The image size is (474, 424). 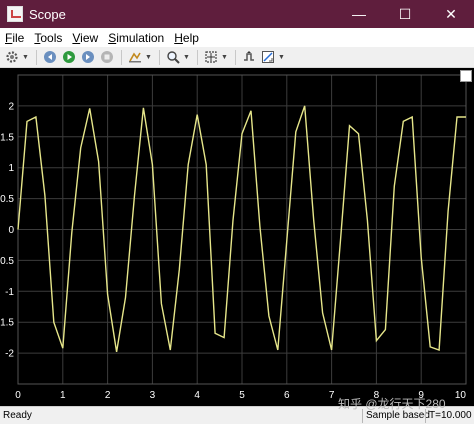 What do you see at coordinates (18, 395) in the screenshot?
I see `x-tick-label: 0` at bounding box center [18, 395].